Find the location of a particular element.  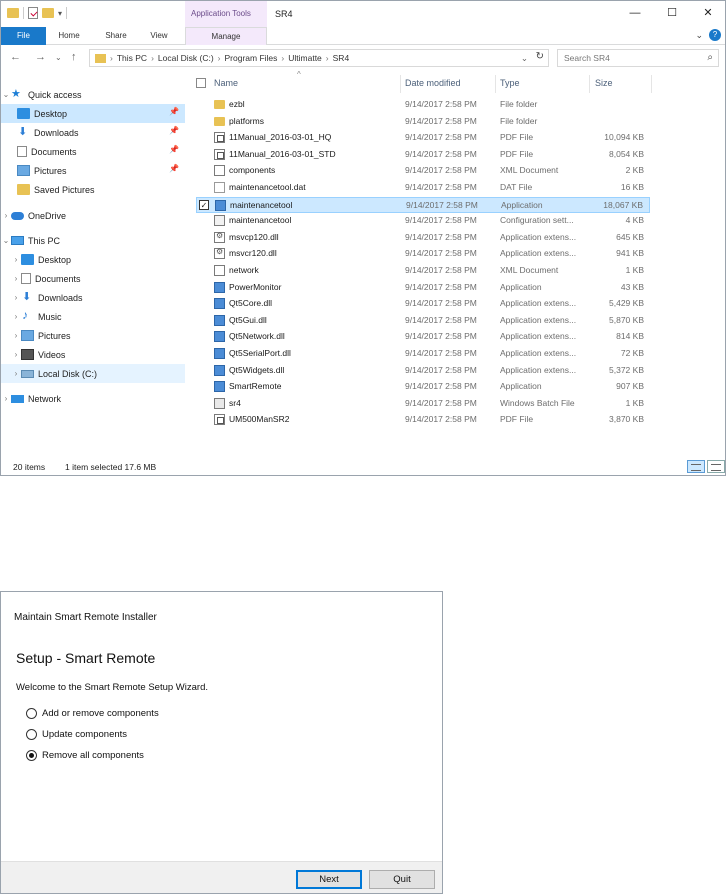

details-view-icon is located at coordinates (696, 466).